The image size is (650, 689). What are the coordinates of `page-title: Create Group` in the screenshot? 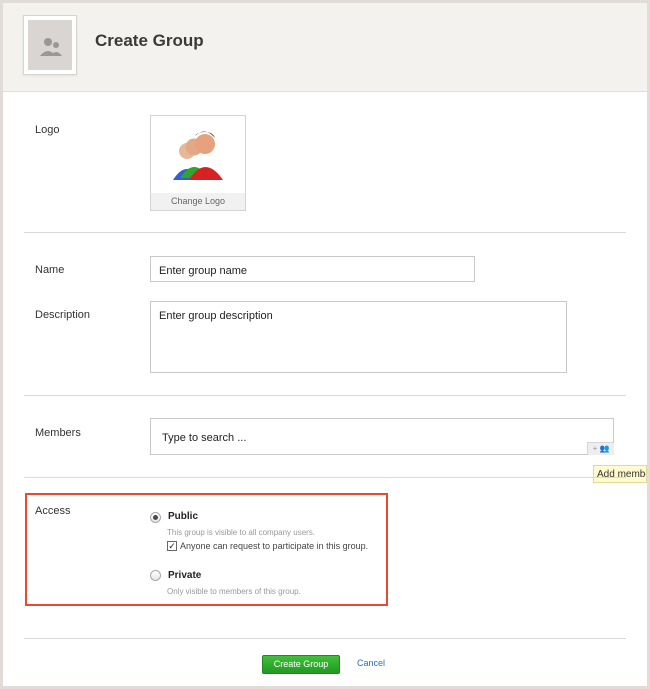 It's located at (149, 40).